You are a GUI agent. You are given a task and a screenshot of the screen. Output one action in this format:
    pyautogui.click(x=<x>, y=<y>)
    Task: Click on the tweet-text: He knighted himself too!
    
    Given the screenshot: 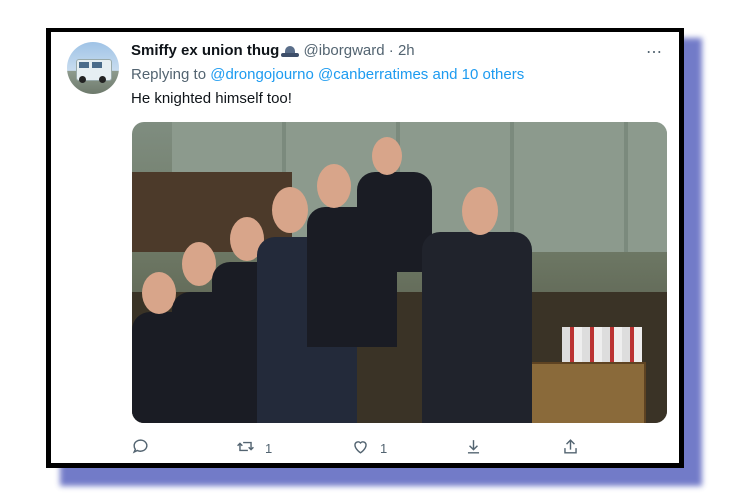 What is the action you would take?
    pyautogui.click(x=211, y=98)
    